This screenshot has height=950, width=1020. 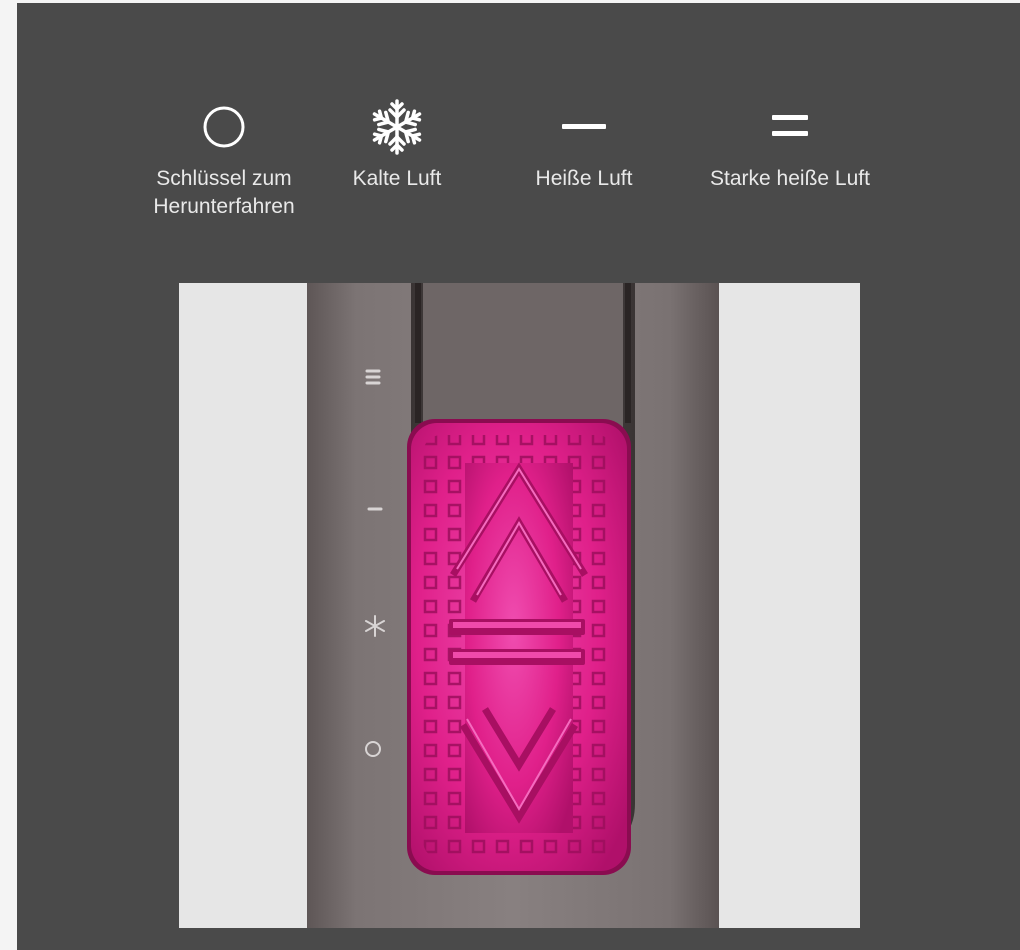 I want to click on legend-label-strong-hot: Starke heiße Luft, so click(x=790, y=178).